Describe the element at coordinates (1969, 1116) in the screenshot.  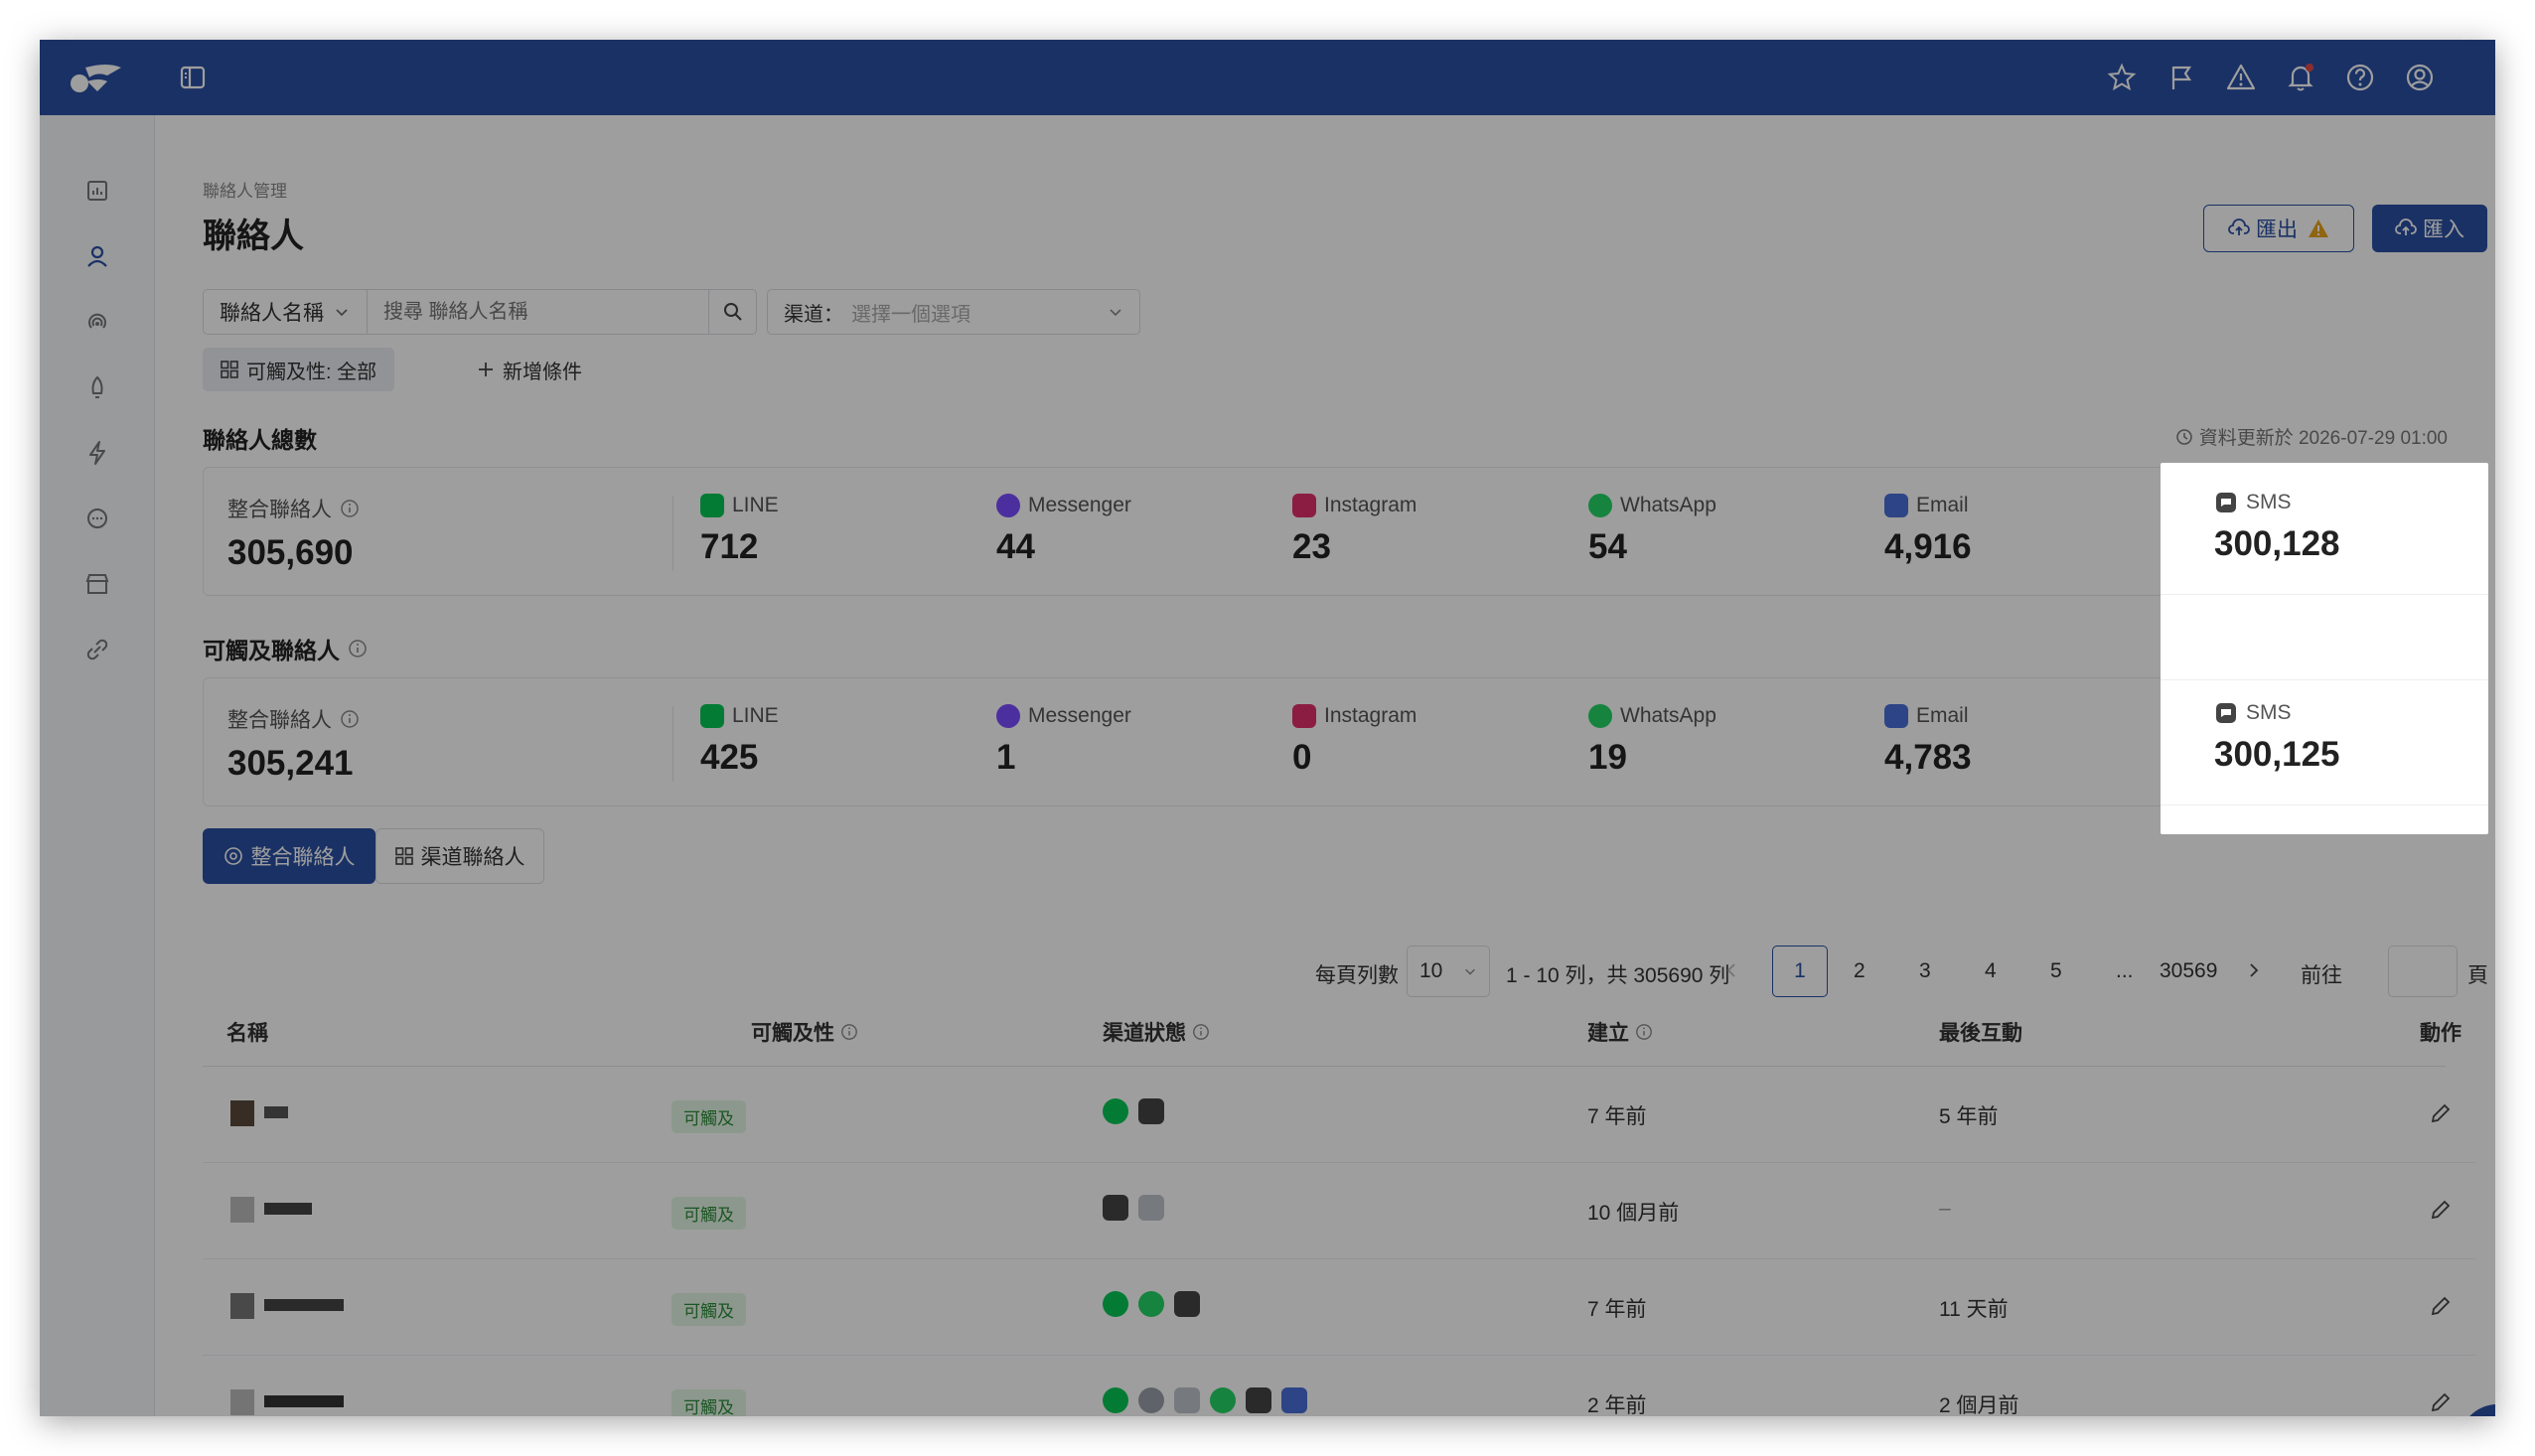
I see `last-interaction-cell: 5 年前` at that location.